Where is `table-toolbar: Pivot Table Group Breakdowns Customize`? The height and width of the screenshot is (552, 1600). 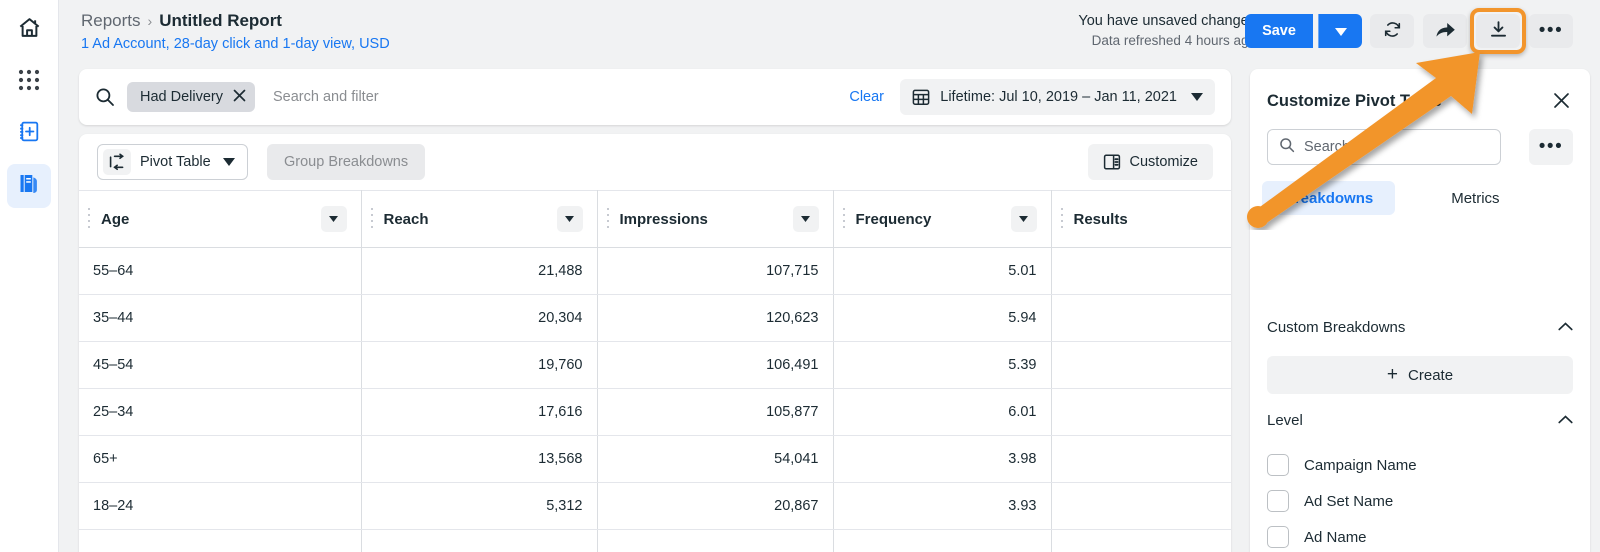 table-toolbar: Pivot Table Group Breakdowns Customize is located at coordinates (655, 162).